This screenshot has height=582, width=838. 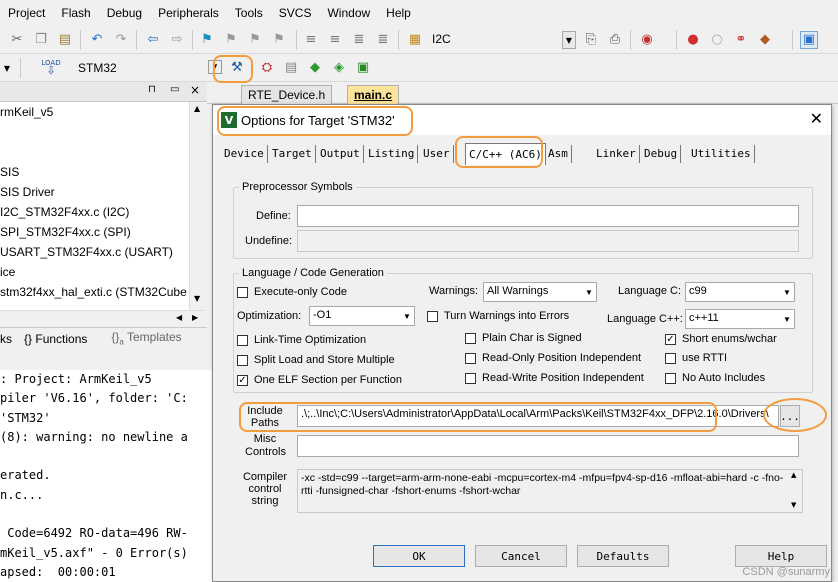 What do you see at coordinates (174, 89) in the screenshot?
I see `window-menu-icon: ▭` at bounding box center [174, 89].